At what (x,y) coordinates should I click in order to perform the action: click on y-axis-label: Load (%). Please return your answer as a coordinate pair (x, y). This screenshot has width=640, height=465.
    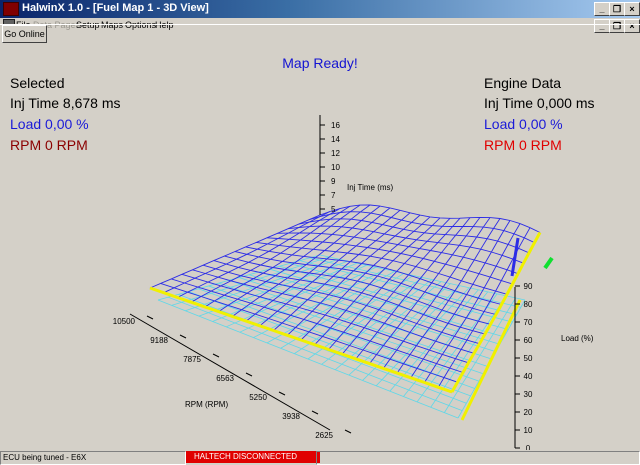
    Looking at the image, I should click on (577, 338).